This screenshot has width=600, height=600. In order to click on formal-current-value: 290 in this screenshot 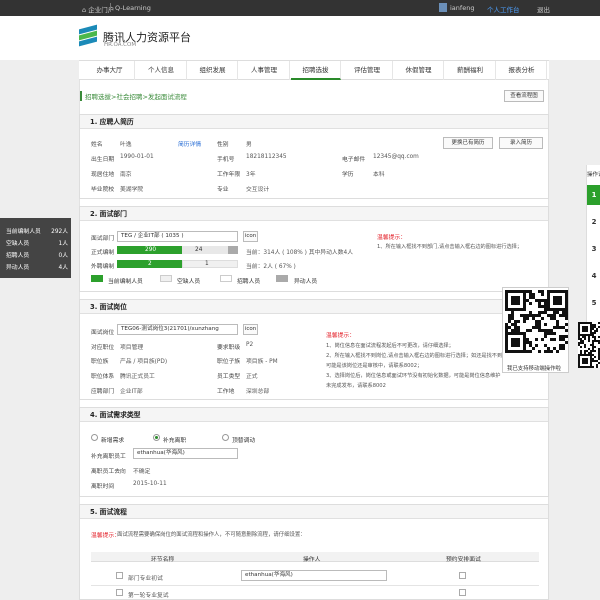, I will do `click(151, 250)`.